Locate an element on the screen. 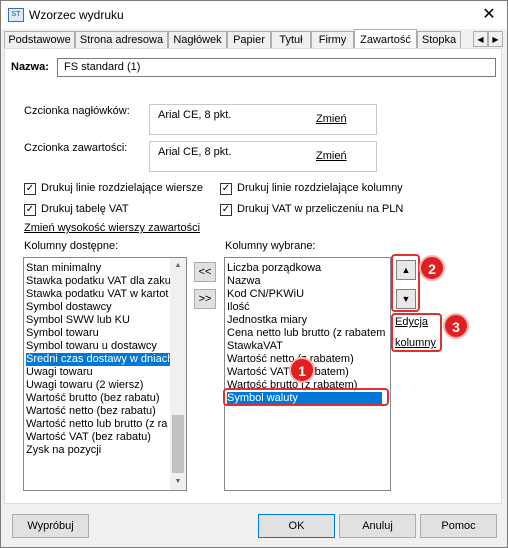 The image size is (508, 548). move-left-button: << is located at coordinates (205, 272).